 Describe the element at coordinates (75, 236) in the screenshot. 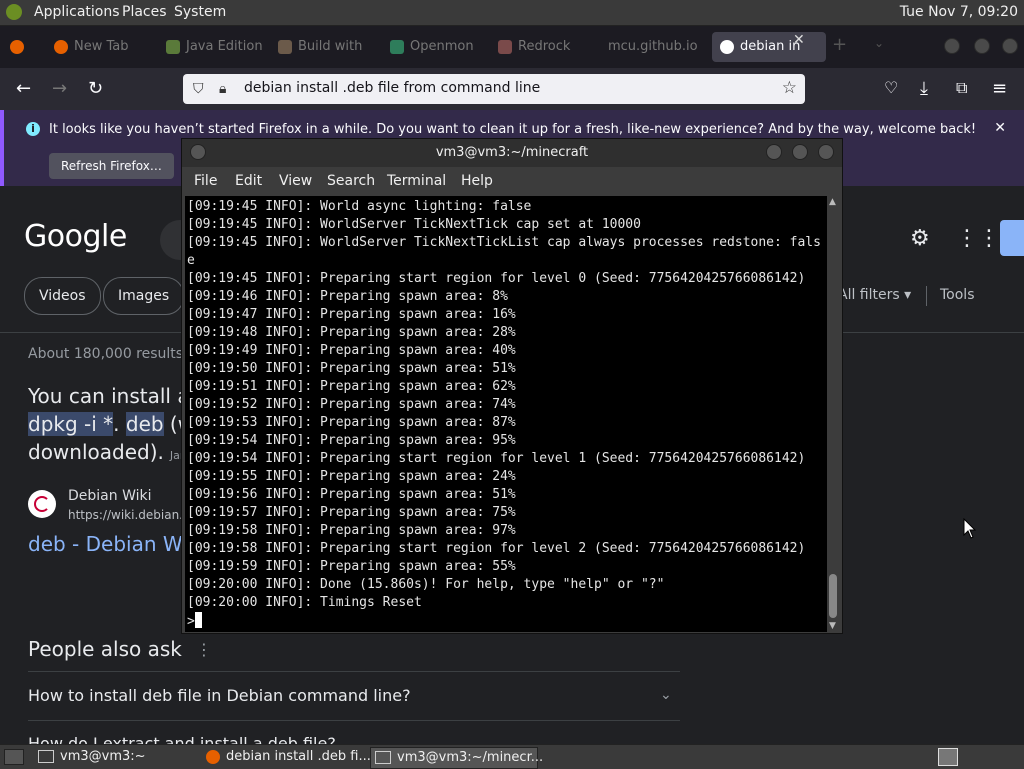

I see `google-logo: Google` at that location.